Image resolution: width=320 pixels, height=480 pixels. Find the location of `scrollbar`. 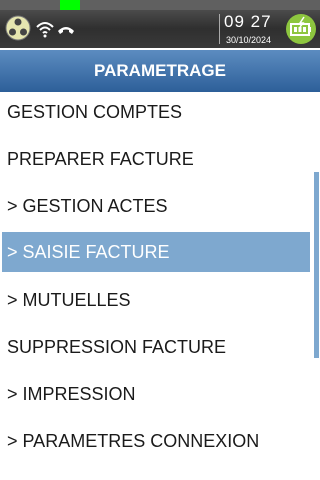

scrollbar is located at coordinates (316, 265).